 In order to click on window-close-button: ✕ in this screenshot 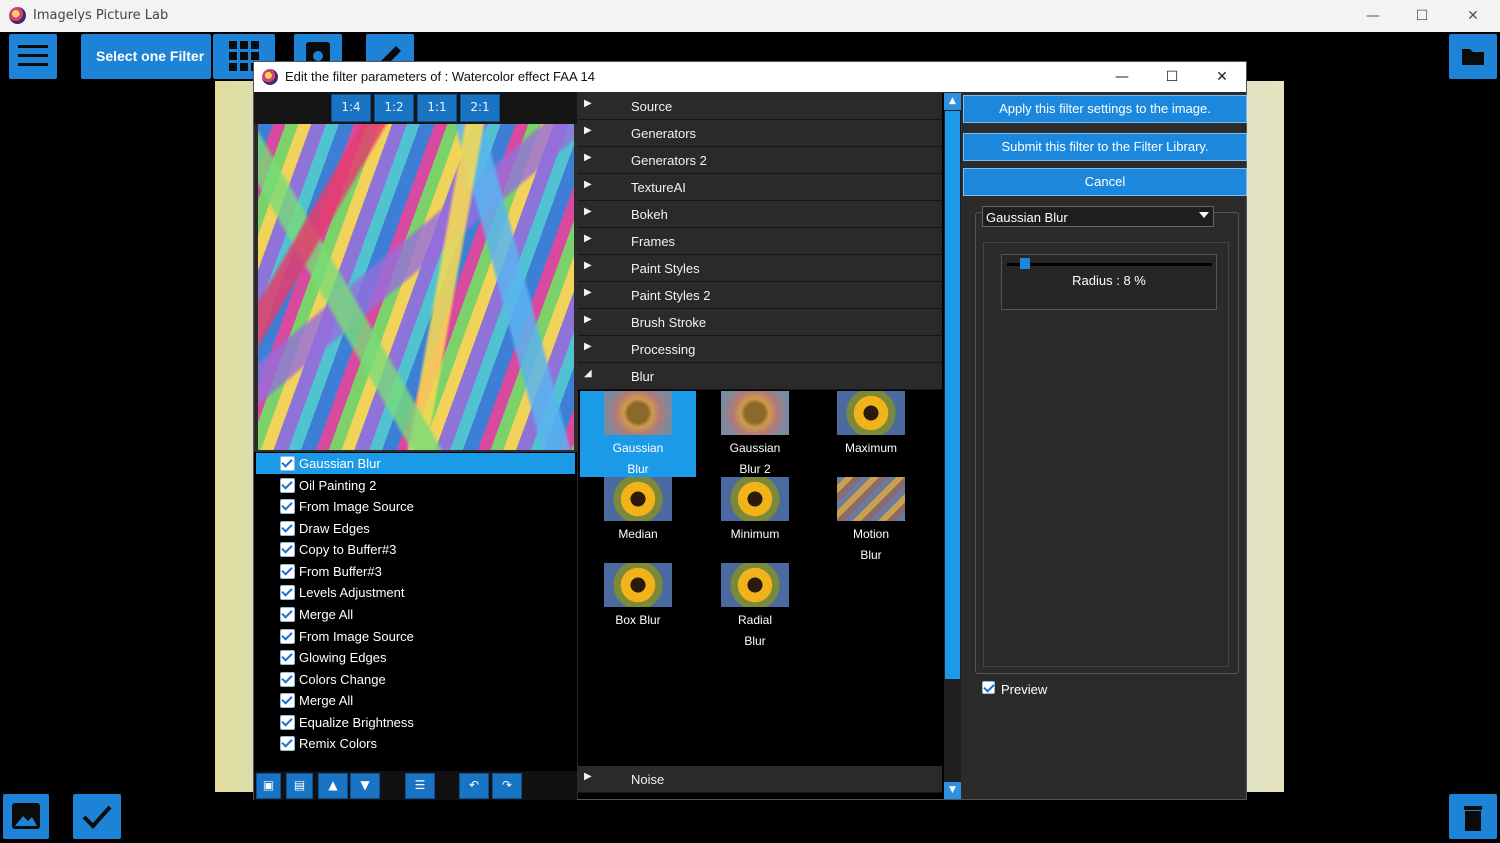, I will do `click(1473, 16)`.